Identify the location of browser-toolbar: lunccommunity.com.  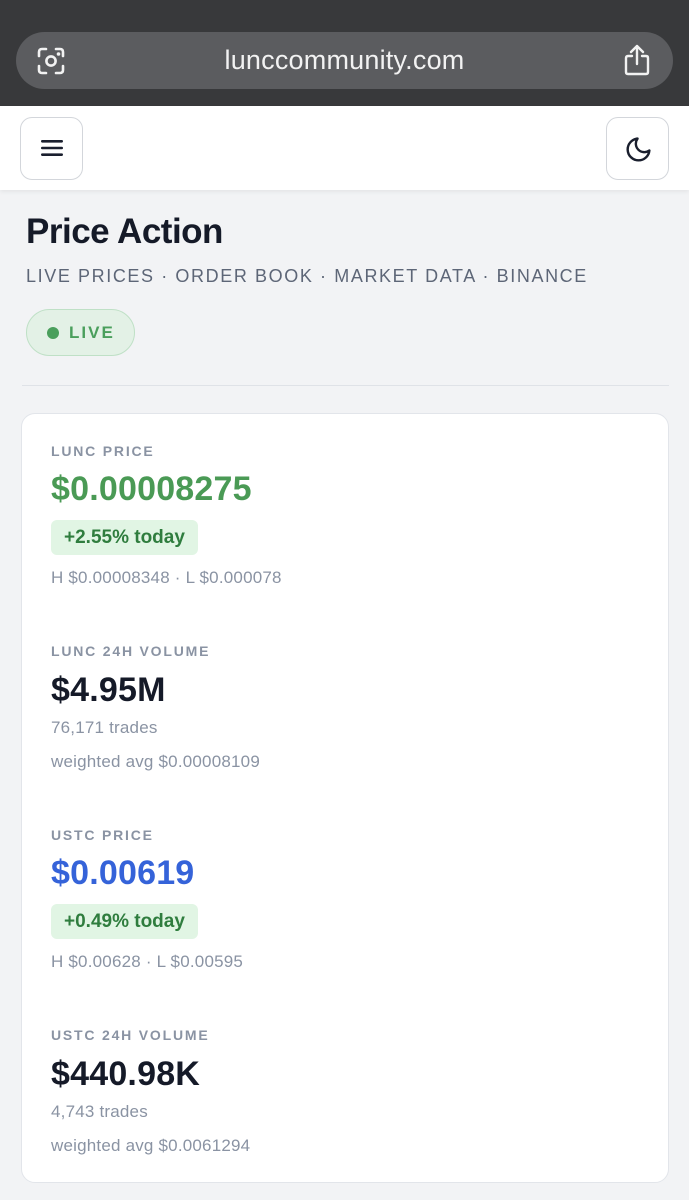
(344, 53).